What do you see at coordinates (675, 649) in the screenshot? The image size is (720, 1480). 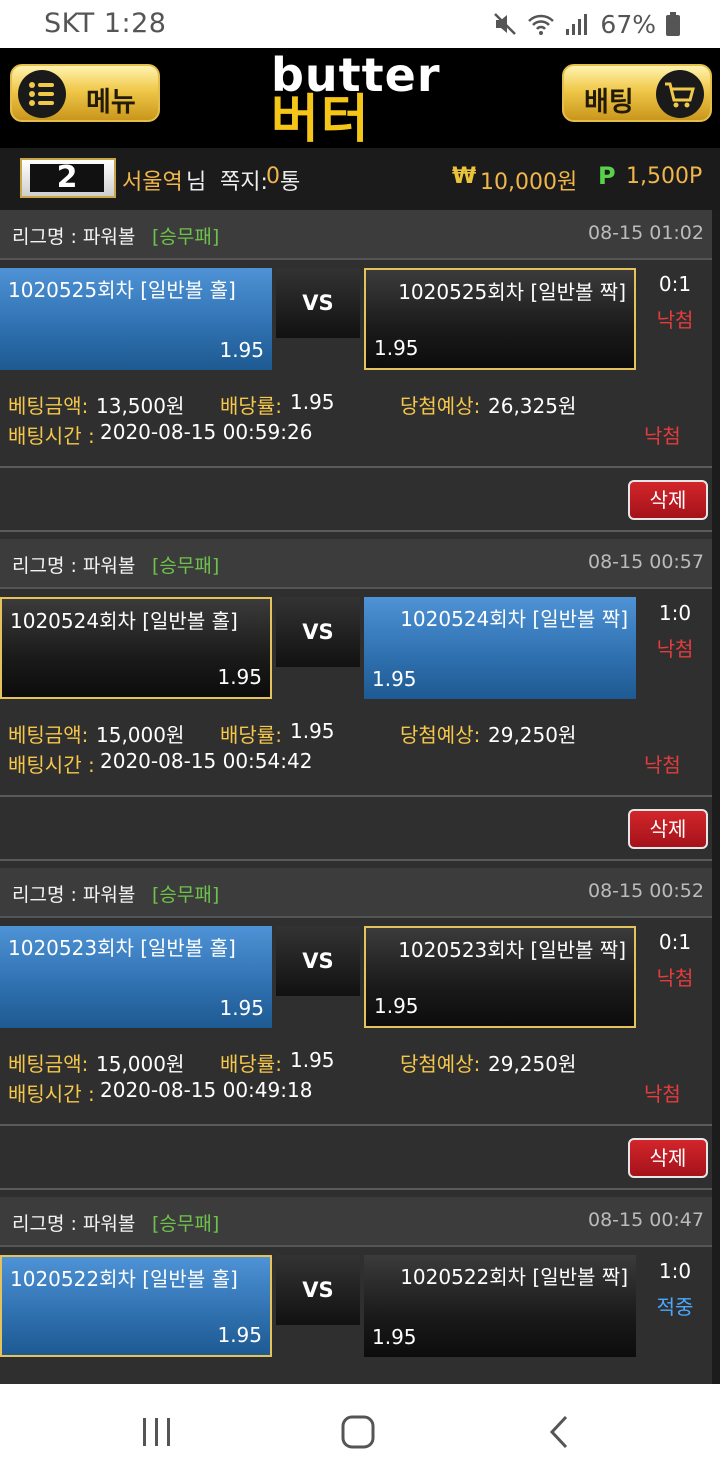 I see `match-result: 낙첨` at bounding box center [675, 649].